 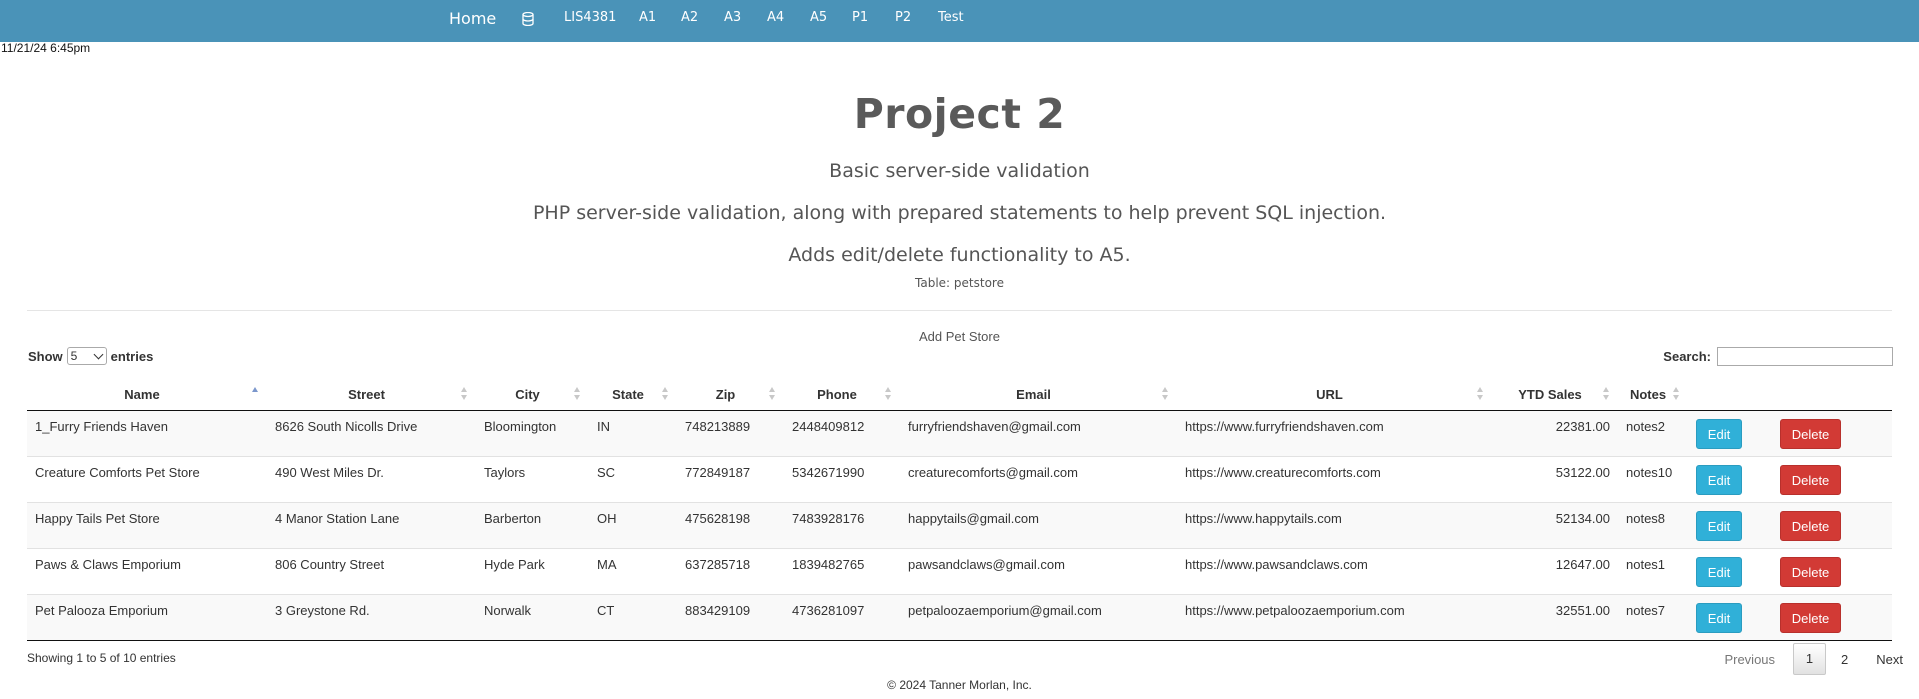 What do you see at coordinates (1334, 394) in the screenshot?
I see `column-header-url: URL` at bounding box center [1334, 394].